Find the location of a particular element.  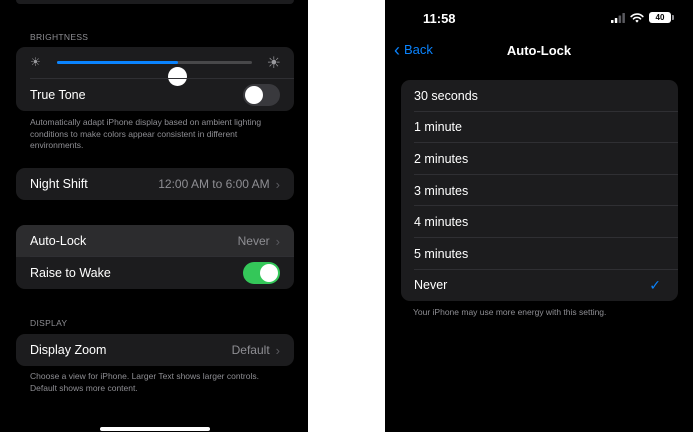

auto-lock-value: Never is located at coordinates (253, 241).